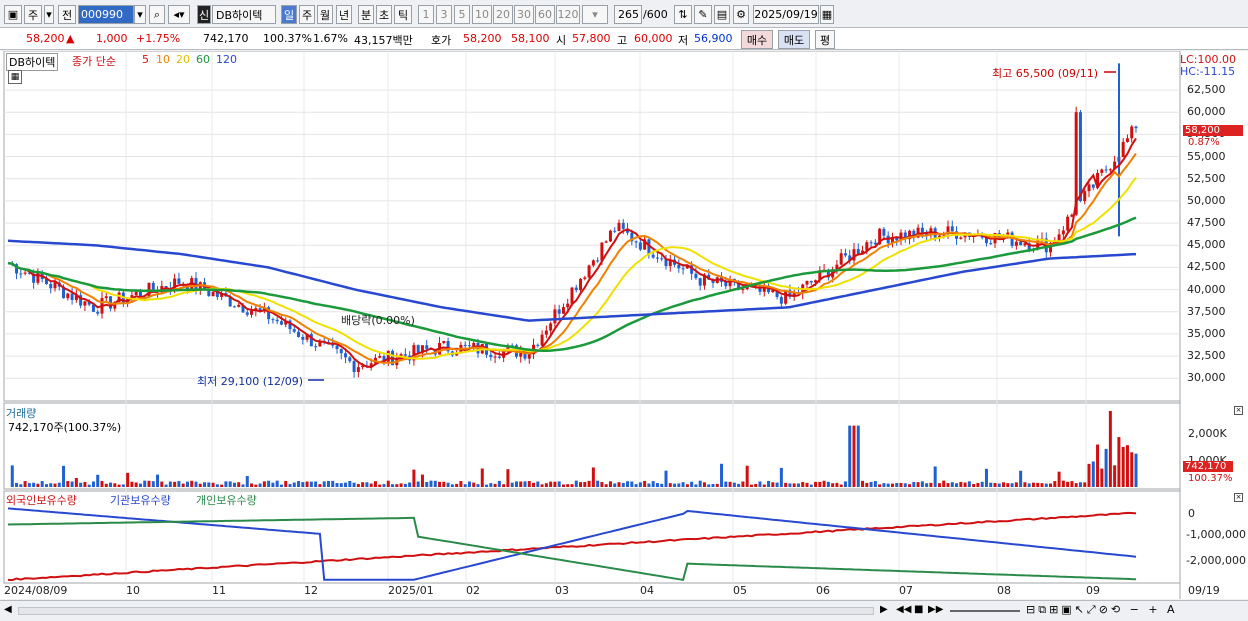  I want to click on bottom-scroll-bar: ◀ ▶ ◀◀ ■ ▶▶ ⊟⧉⊞▣↖⤢⊘⟲ − + A, so click(624, 610).